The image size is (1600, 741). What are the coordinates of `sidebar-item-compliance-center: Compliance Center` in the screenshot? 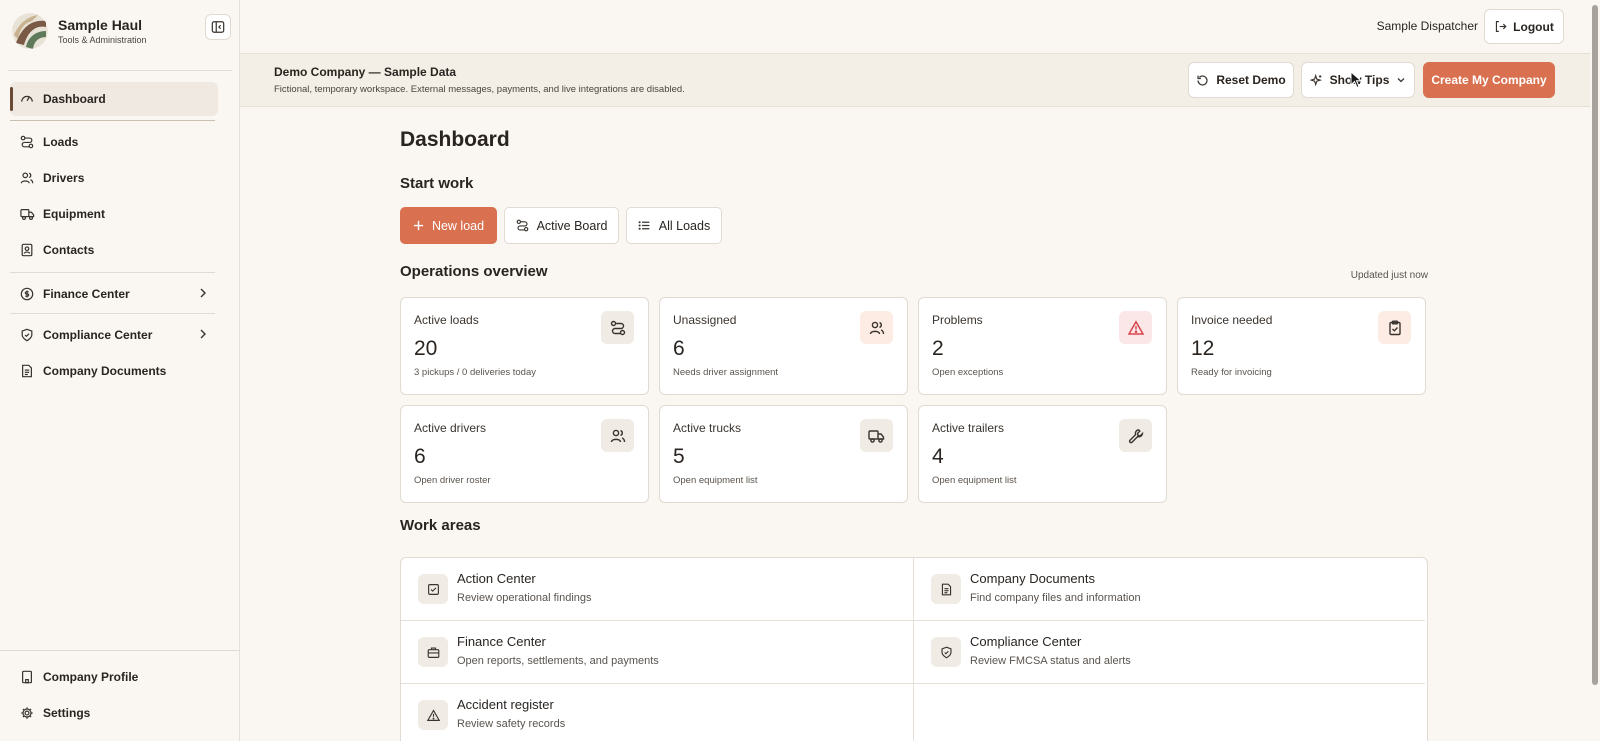 It's located at (114, 335).